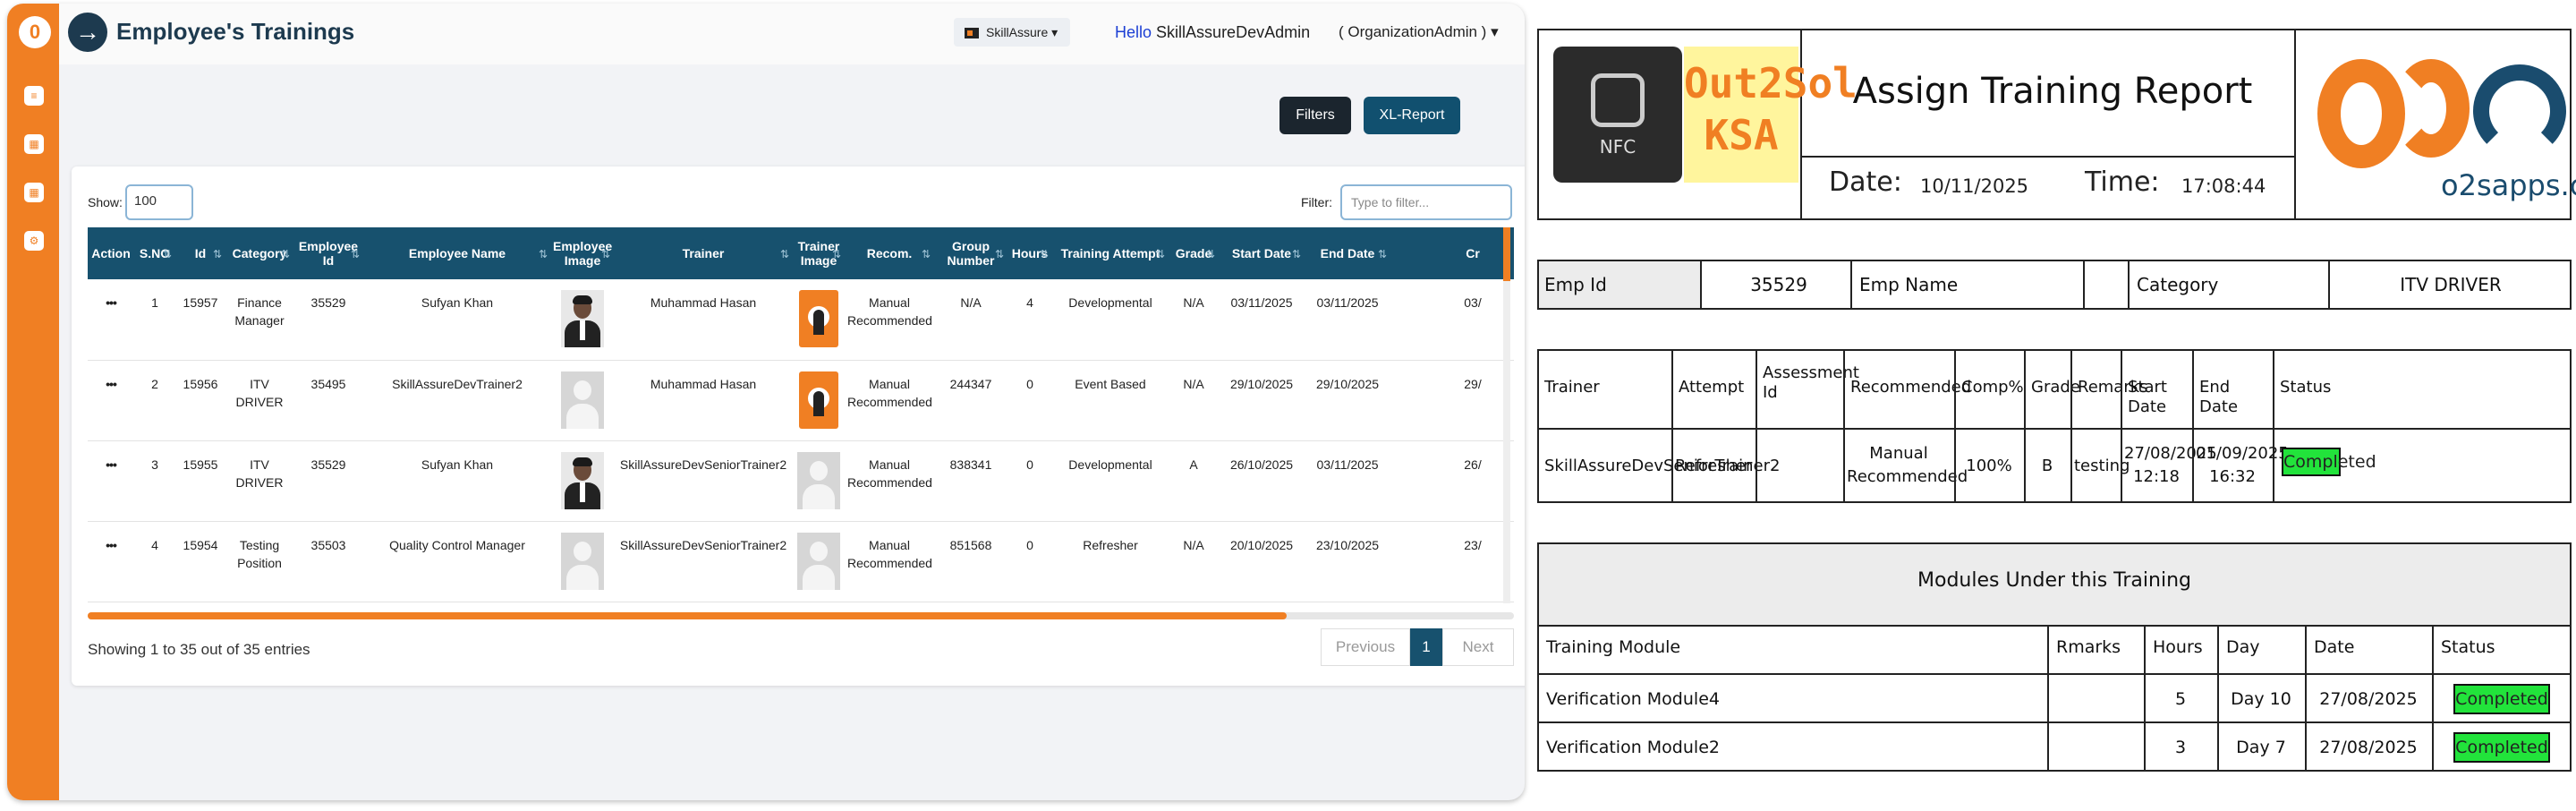  Describe the element at coordinates (1110, 320) in the screenshot. I see `cell-attempt: Developmental` at that location.